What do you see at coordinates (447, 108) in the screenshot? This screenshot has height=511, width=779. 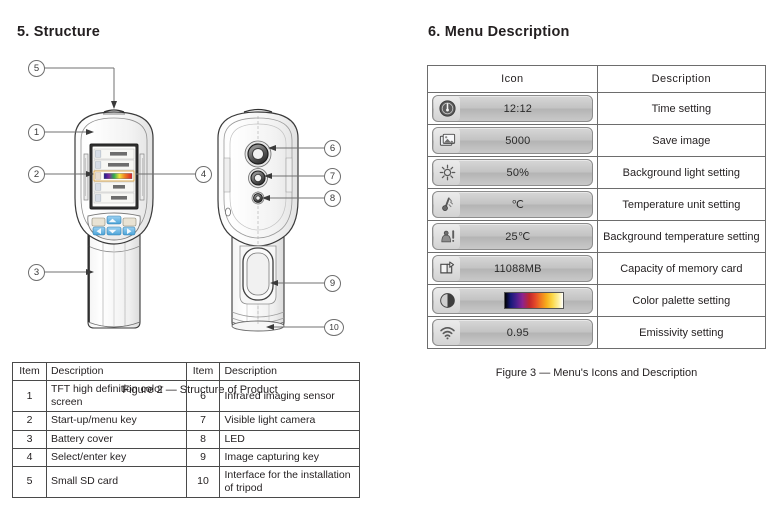 I see `clock-icon` at bounding box center [447, 108].